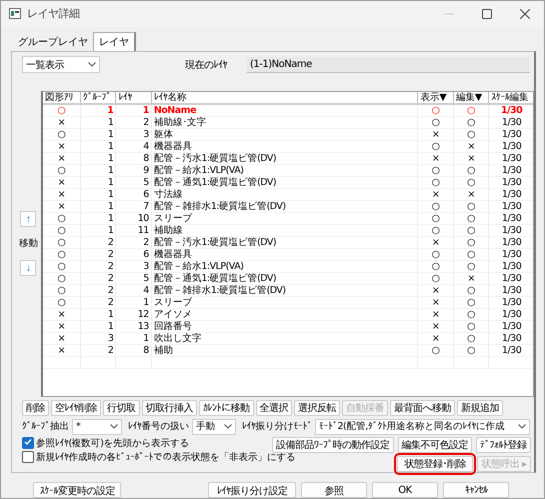 This screenshot has height=499, width=545. What do you see at coordinates (405, 490) in the screenshot?
I see `footer-button: OK` at bounding box center [405, 490].